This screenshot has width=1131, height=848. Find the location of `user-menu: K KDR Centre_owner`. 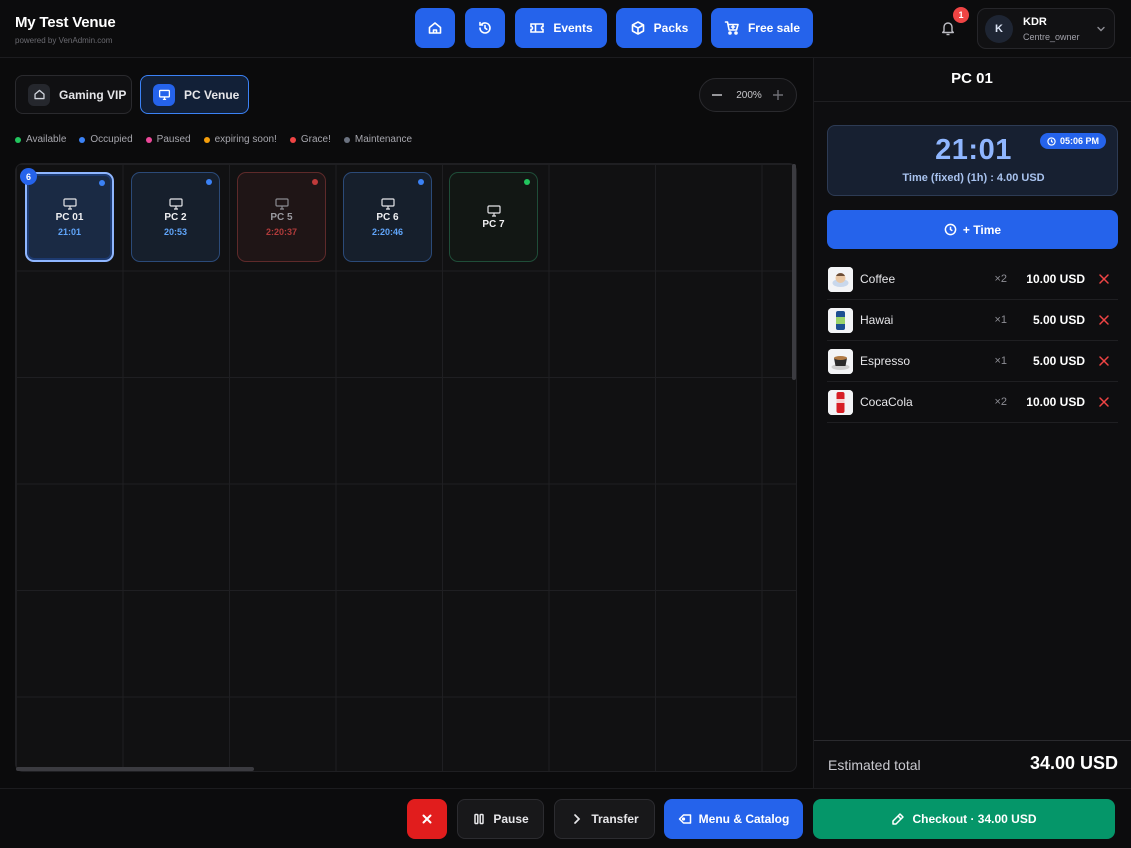

user-menu: K KDR Centre_owner is located at coordinates (1046, 28).